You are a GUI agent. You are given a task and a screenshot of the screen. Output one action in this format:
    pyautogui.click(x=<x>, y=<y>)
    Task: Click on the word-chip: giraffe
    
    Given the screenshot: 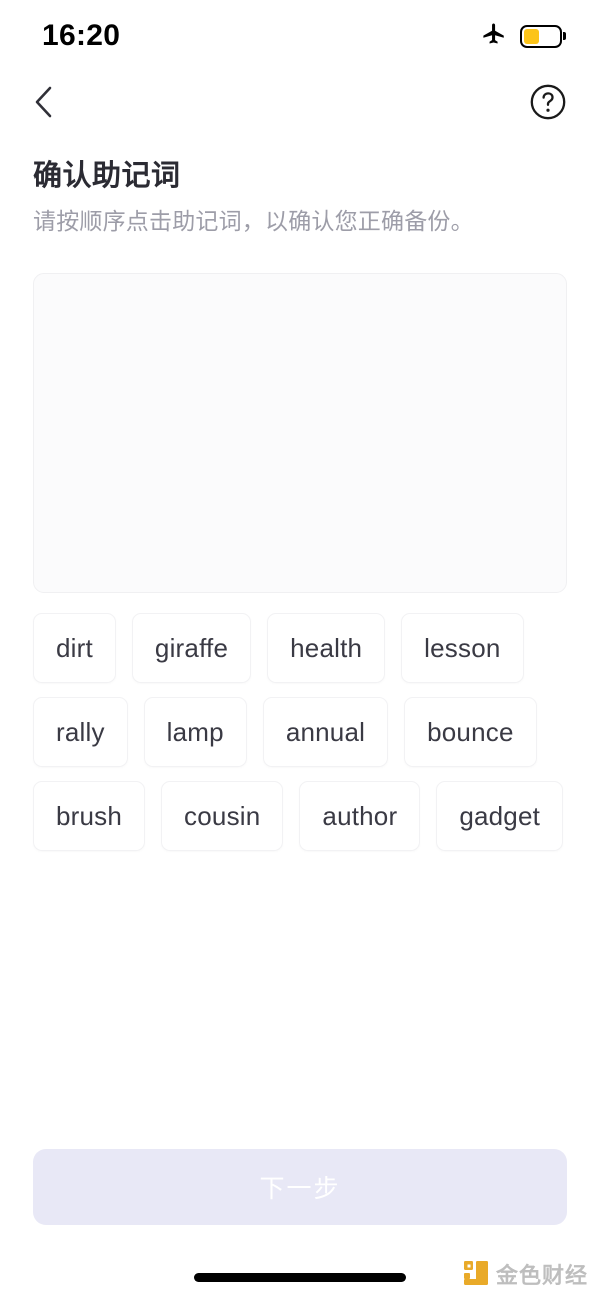 What is the action you would take?
    pyautogui.click(x=191, y=648)
    